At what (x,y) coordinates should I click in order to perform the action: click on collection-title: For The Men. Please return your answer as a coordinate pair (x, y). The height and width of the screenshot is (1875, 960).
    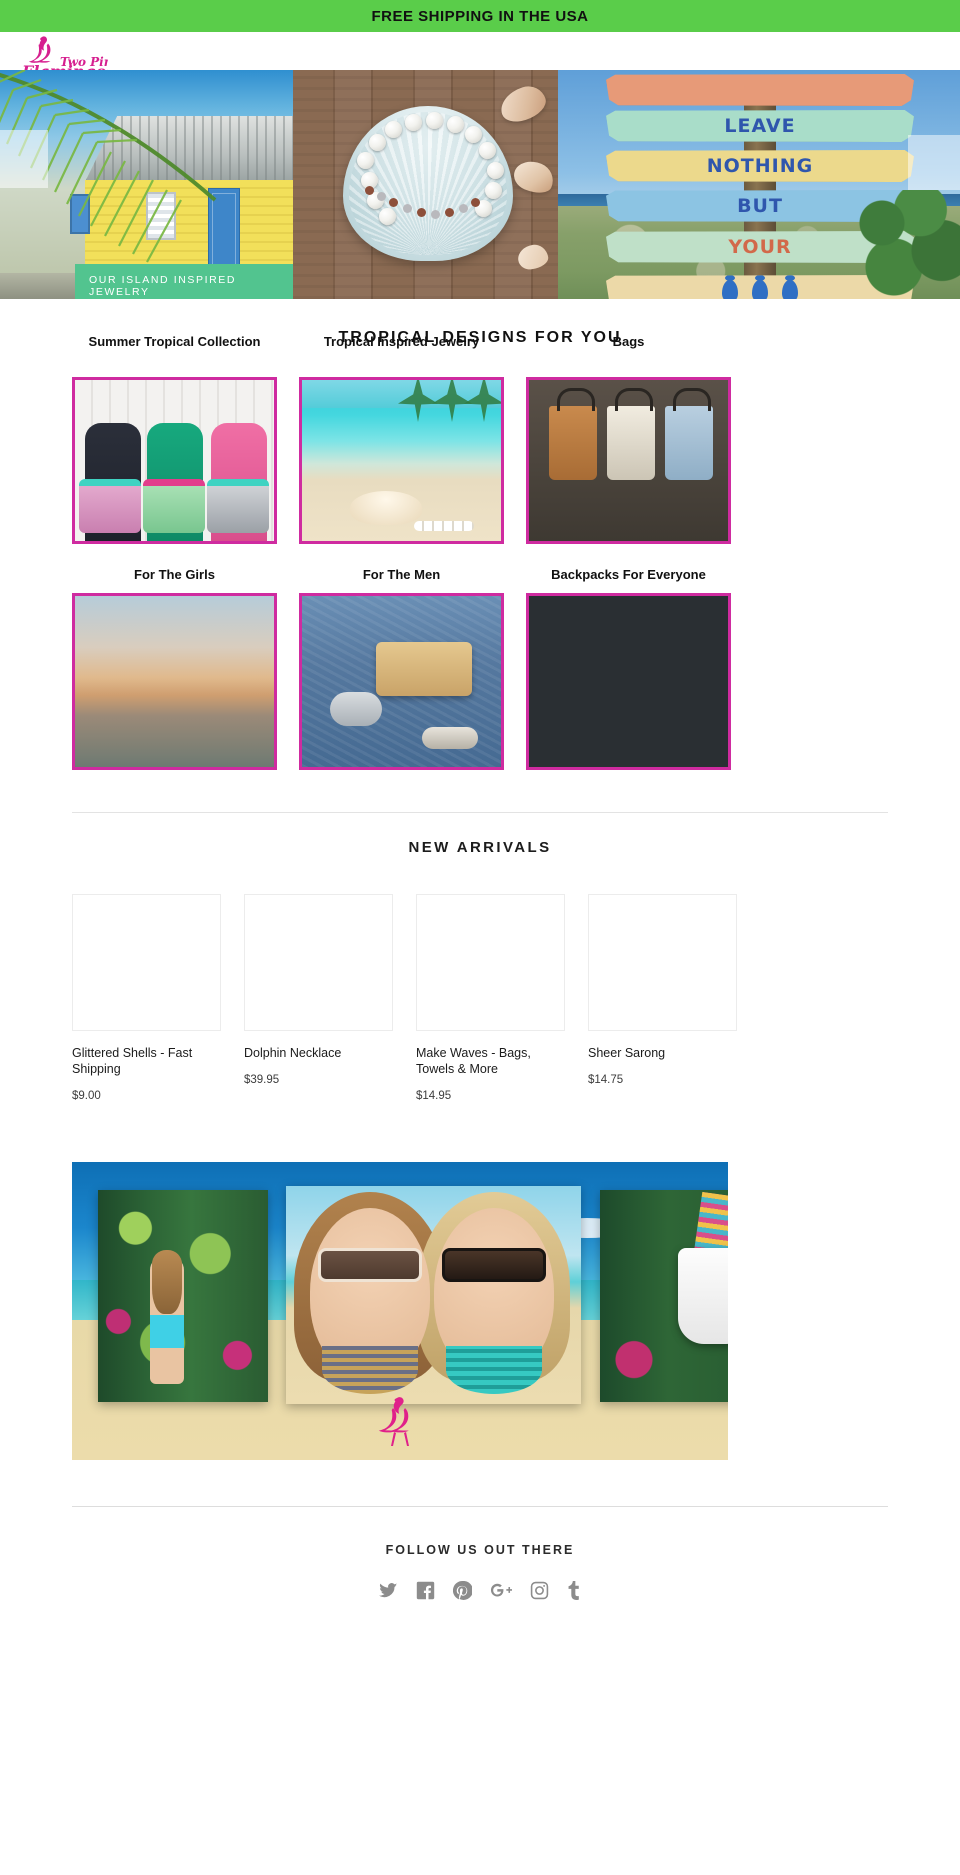
    Looking at the image, I should click on (401, 574).